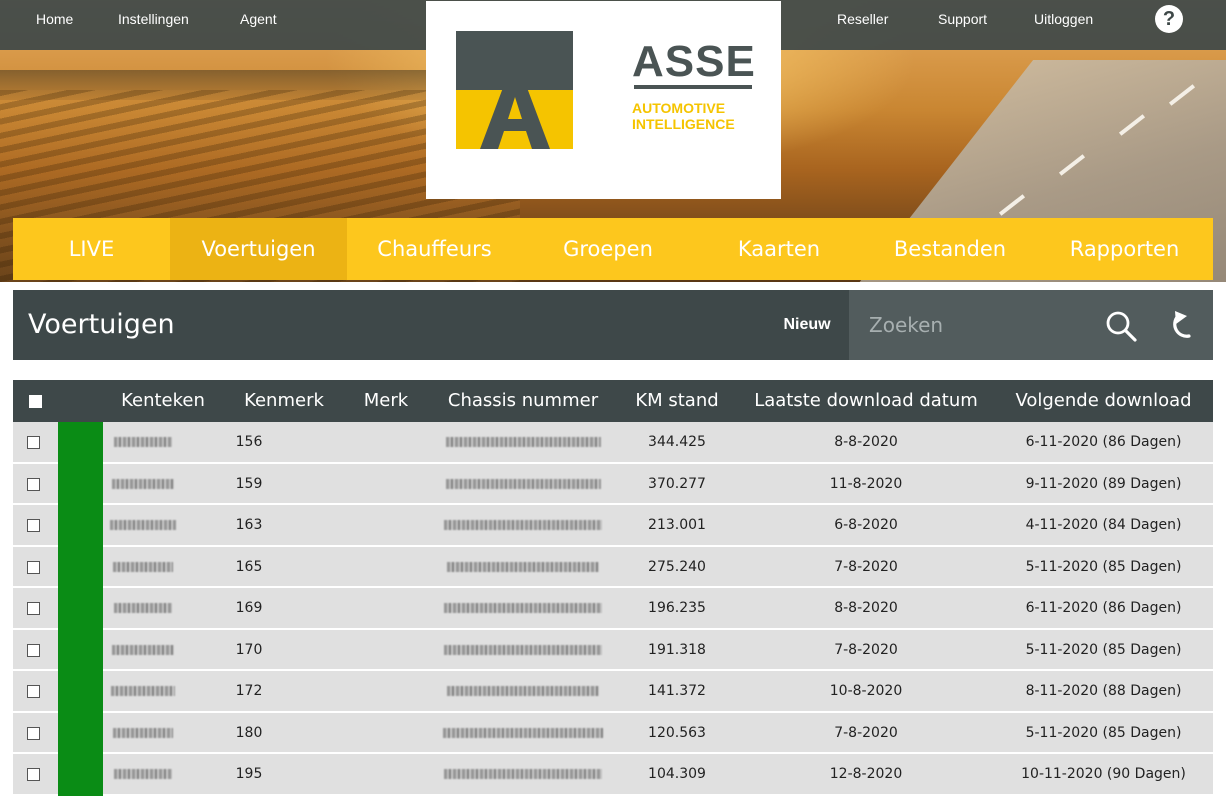 The width and height of the screenshot is (1226, 802). What do you see at coordinates (779, 249) in the screenshot?
I see `tab-kaarten: Kaarten` at bounding box center [779, 249].